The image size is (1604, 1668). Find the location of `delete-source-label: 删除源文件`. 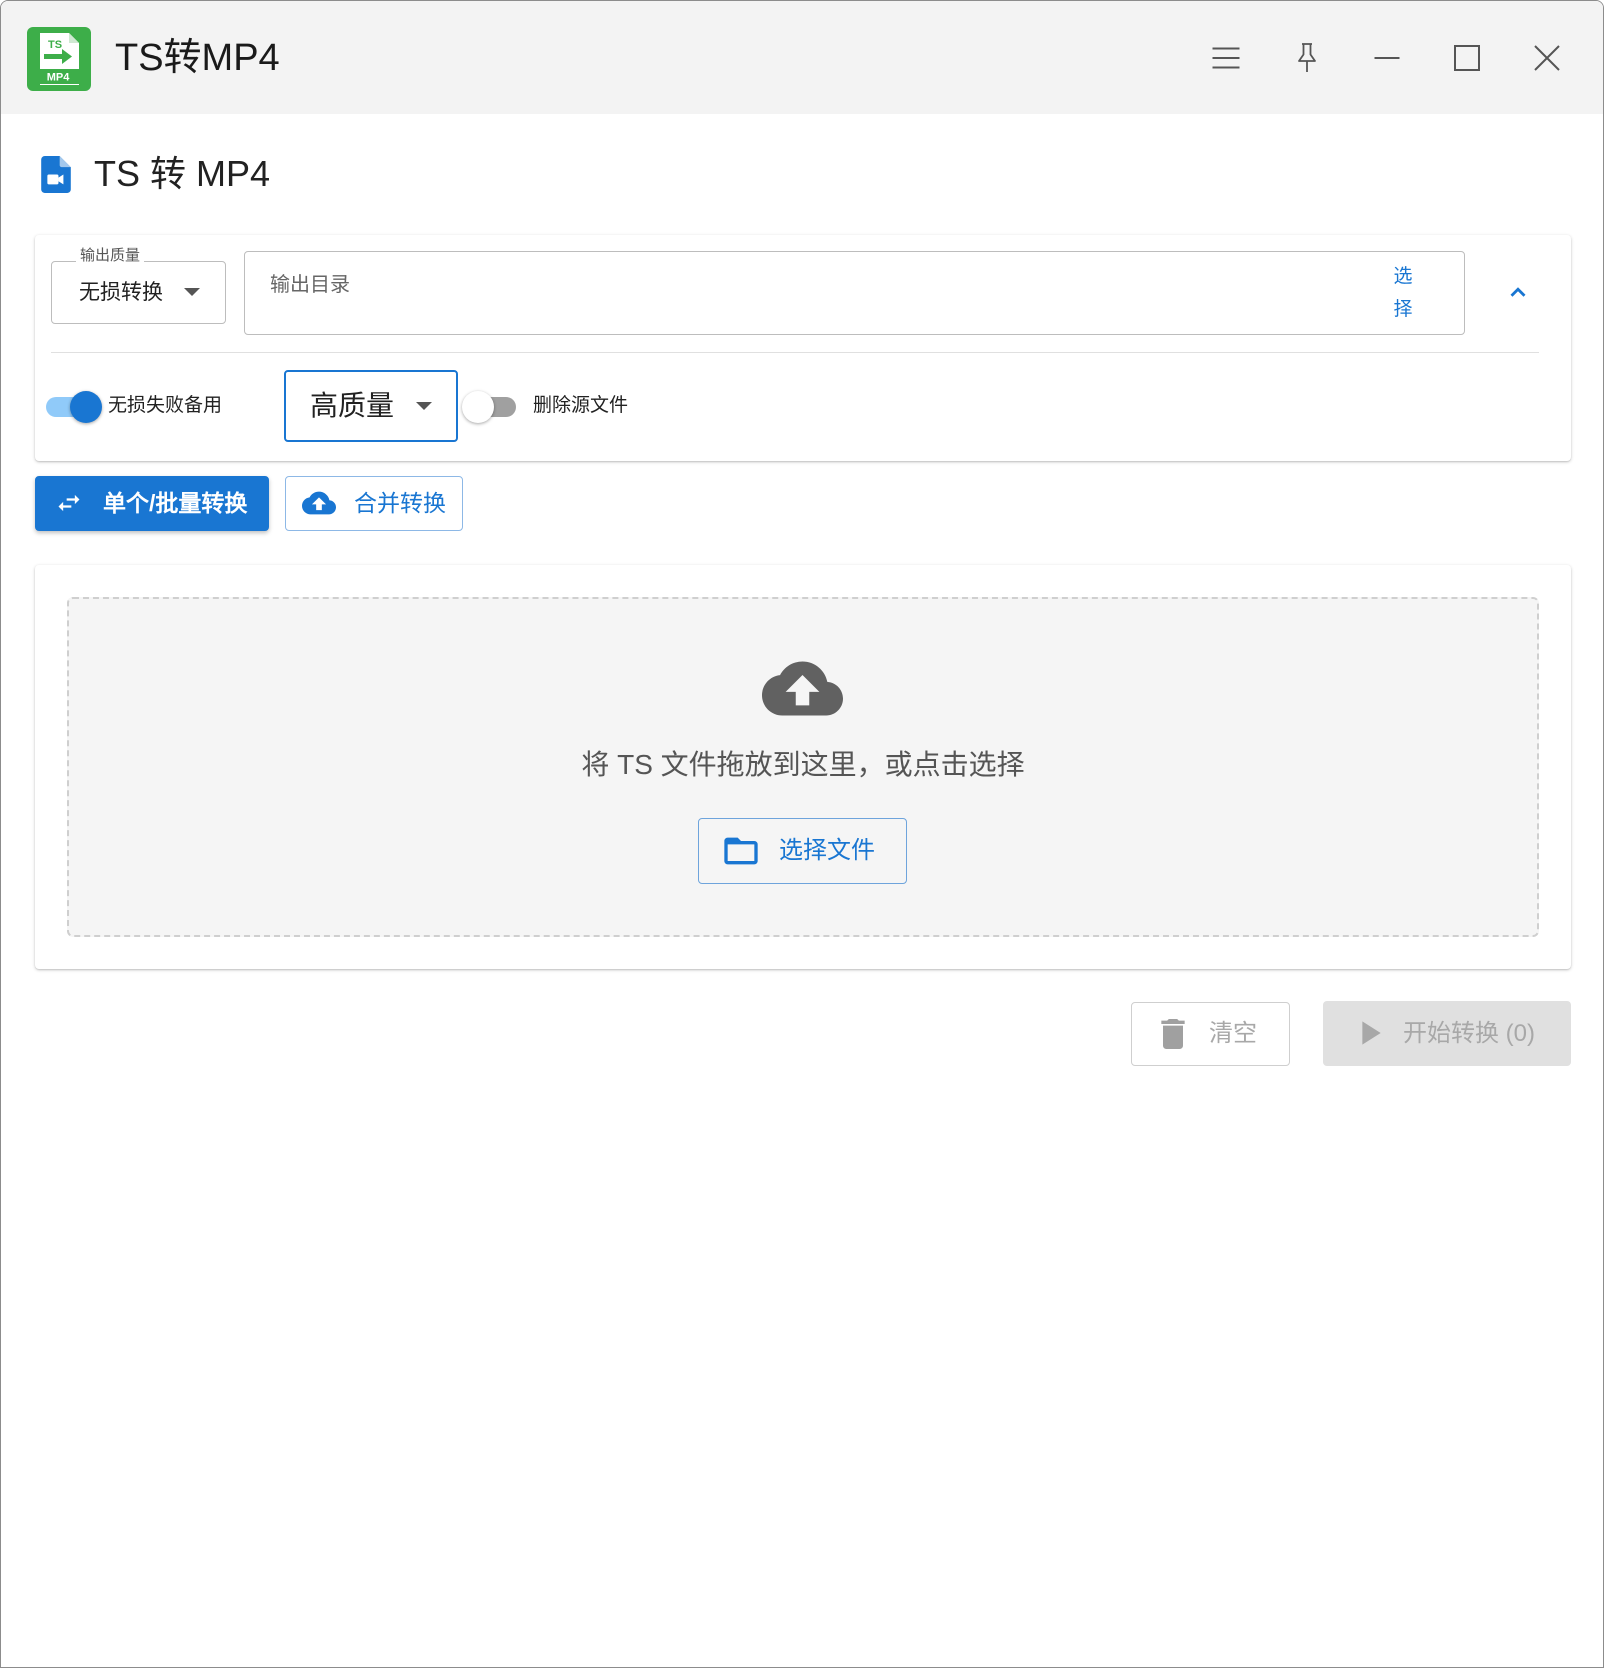

delete-source-label: 删除源文件 is located at coordinates (581, 405).